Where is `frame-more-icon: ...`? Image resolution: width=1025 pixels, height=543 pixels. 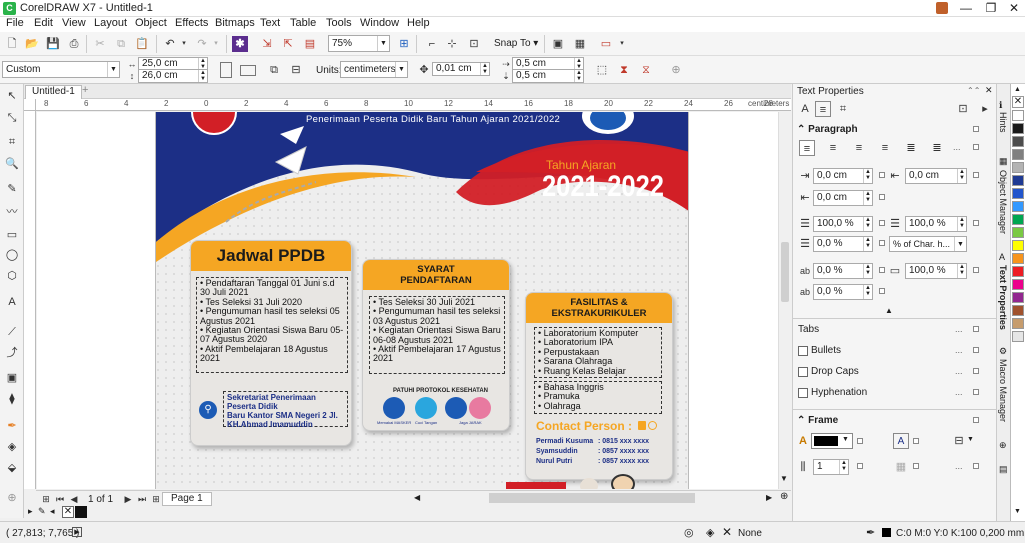
frame-more-icon: ... is located at coordinates (959, 466).